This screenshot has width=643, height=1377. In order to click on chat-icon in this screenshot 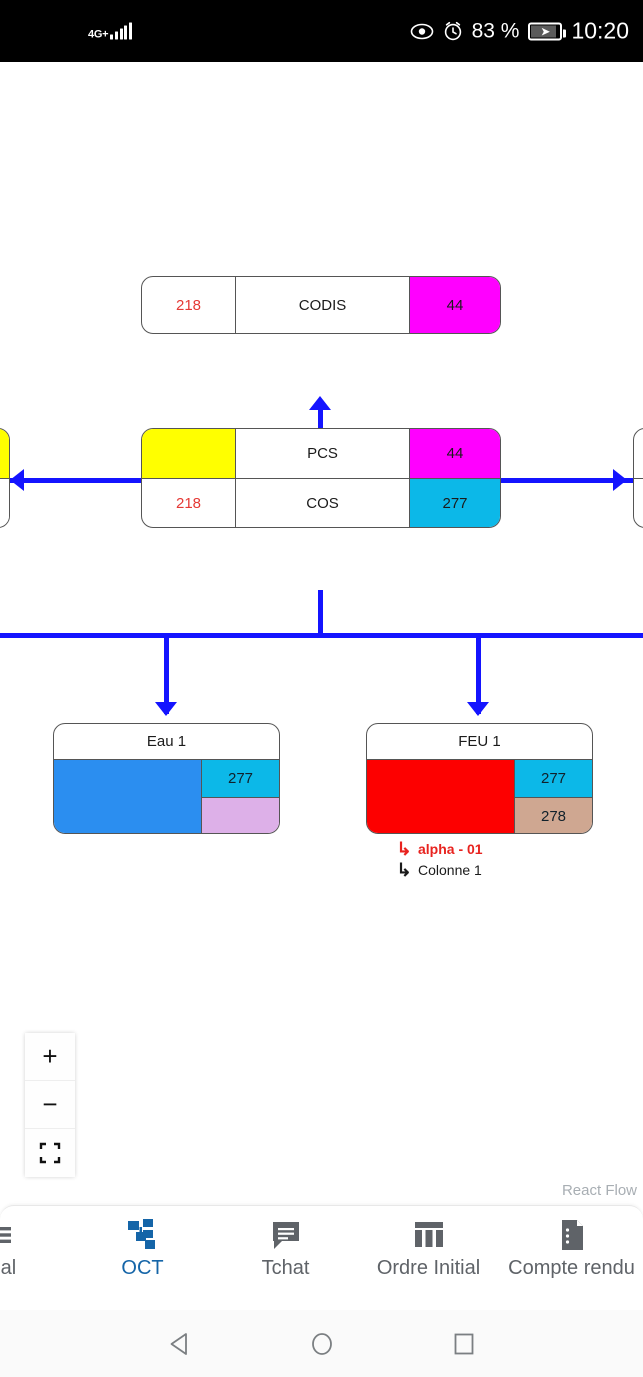, I will do `click(286, 1235)`.